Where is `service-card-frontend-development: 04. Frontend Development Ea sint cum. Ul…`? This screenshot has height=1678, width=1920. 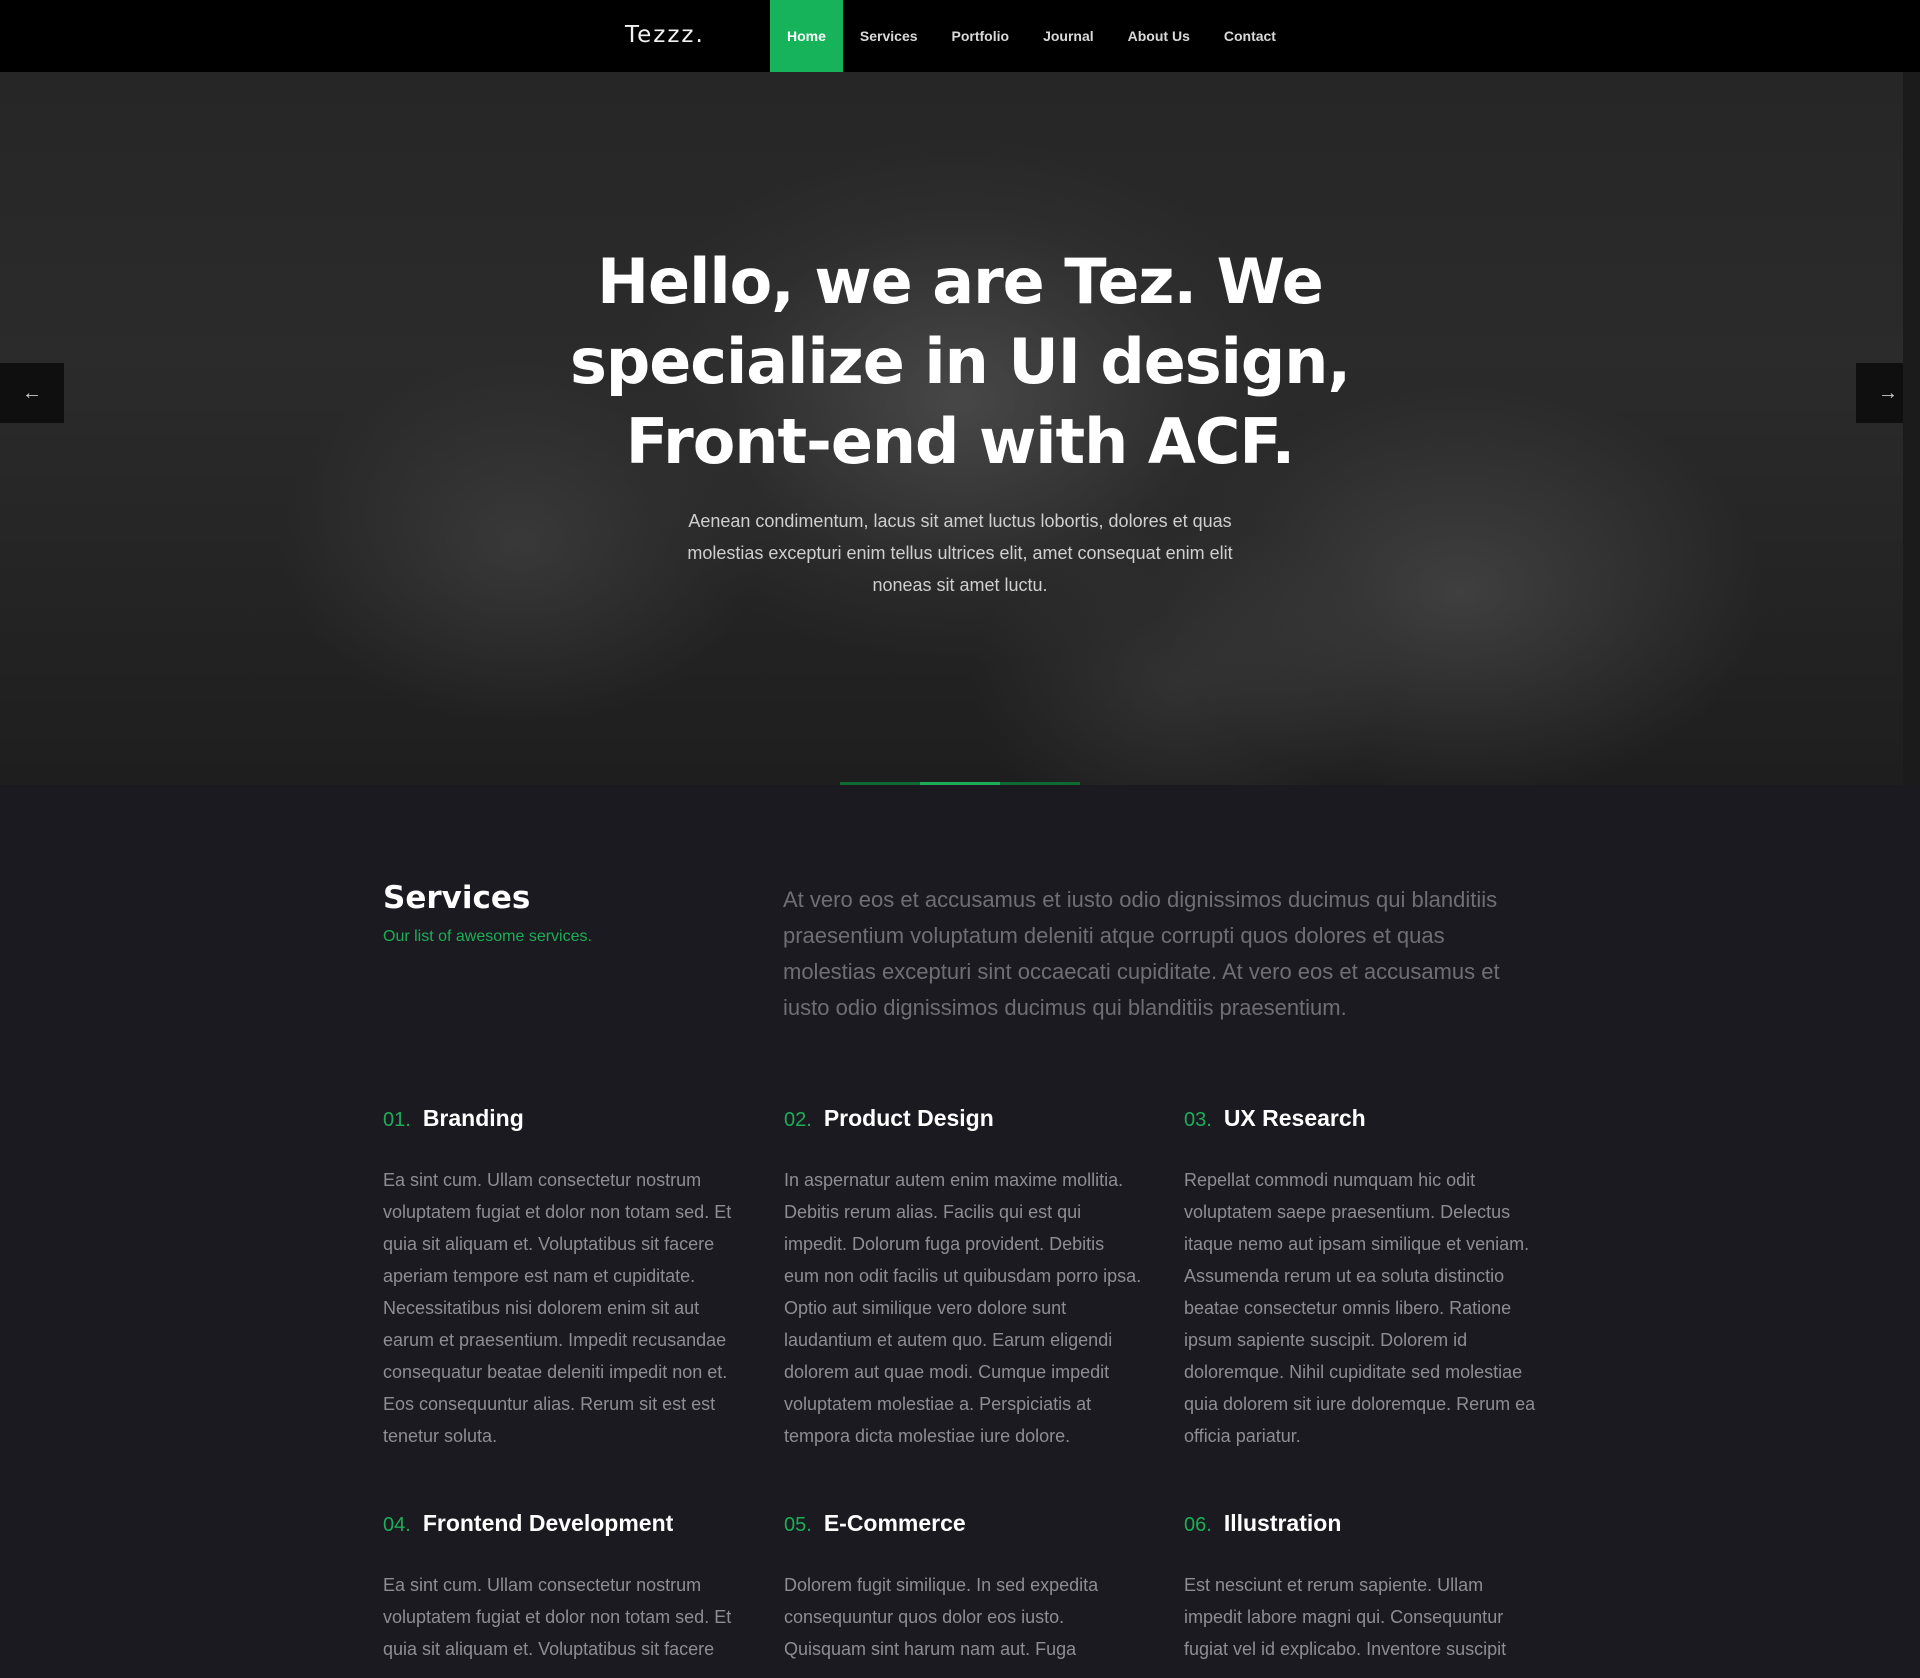 service-card-frontend-development: 04. Frontend Development Ea sint cum. Ul… is located at coordinates (563, 1587).